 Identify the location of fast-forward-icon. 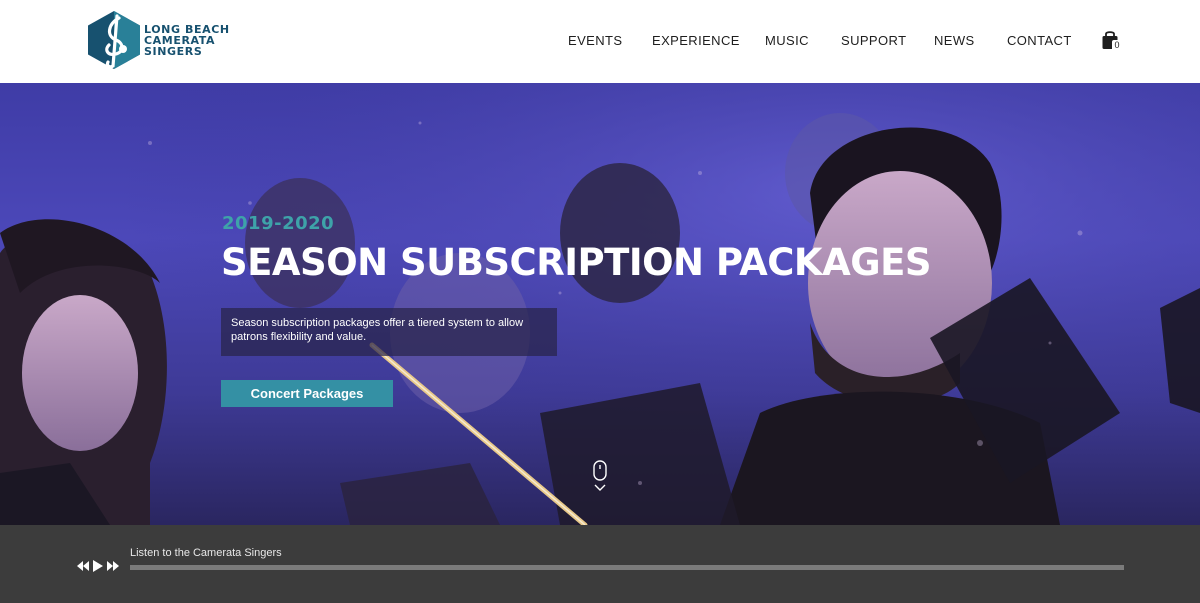
(113, 566).